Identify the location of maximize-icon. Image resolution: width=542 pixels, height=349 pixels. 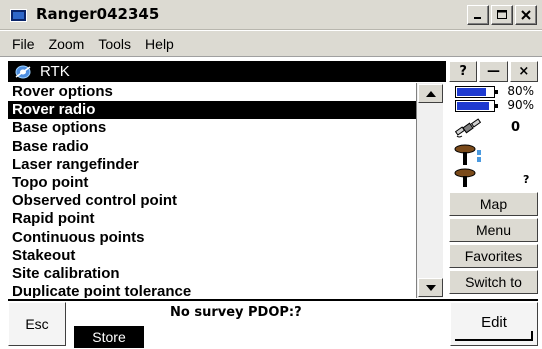
(502, 14).